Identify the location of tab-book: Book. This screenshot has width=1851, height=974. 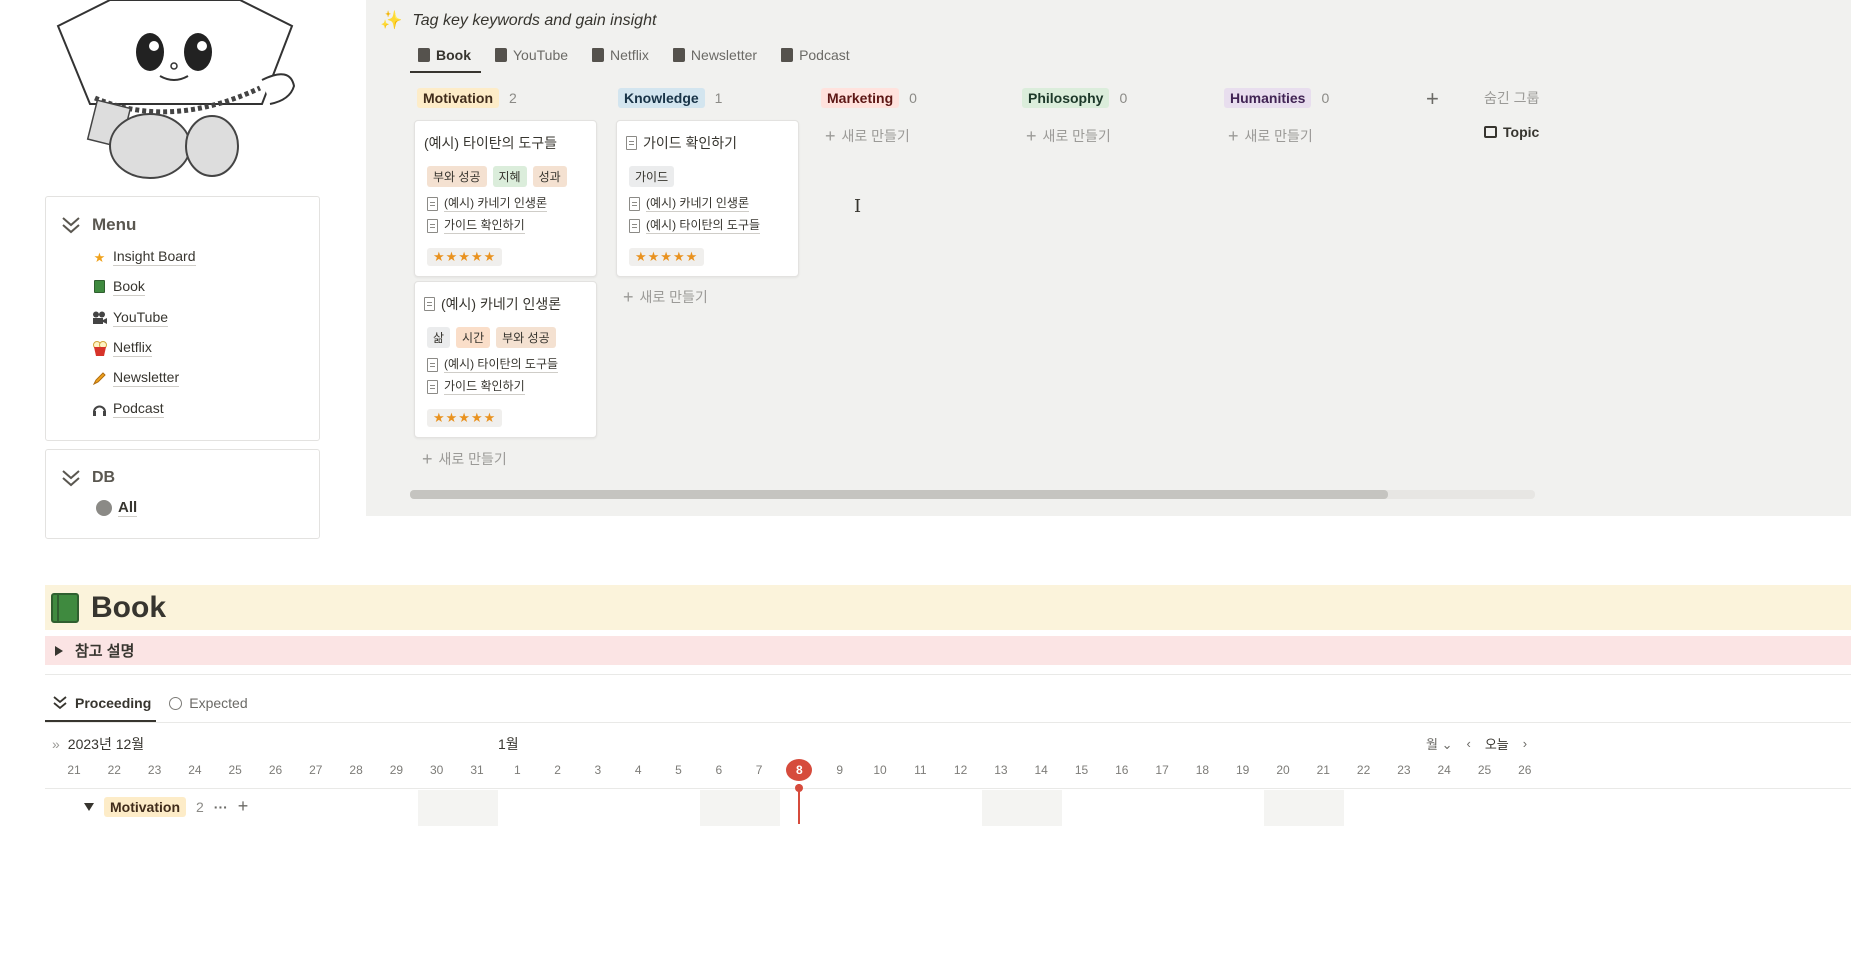
(444, 55).